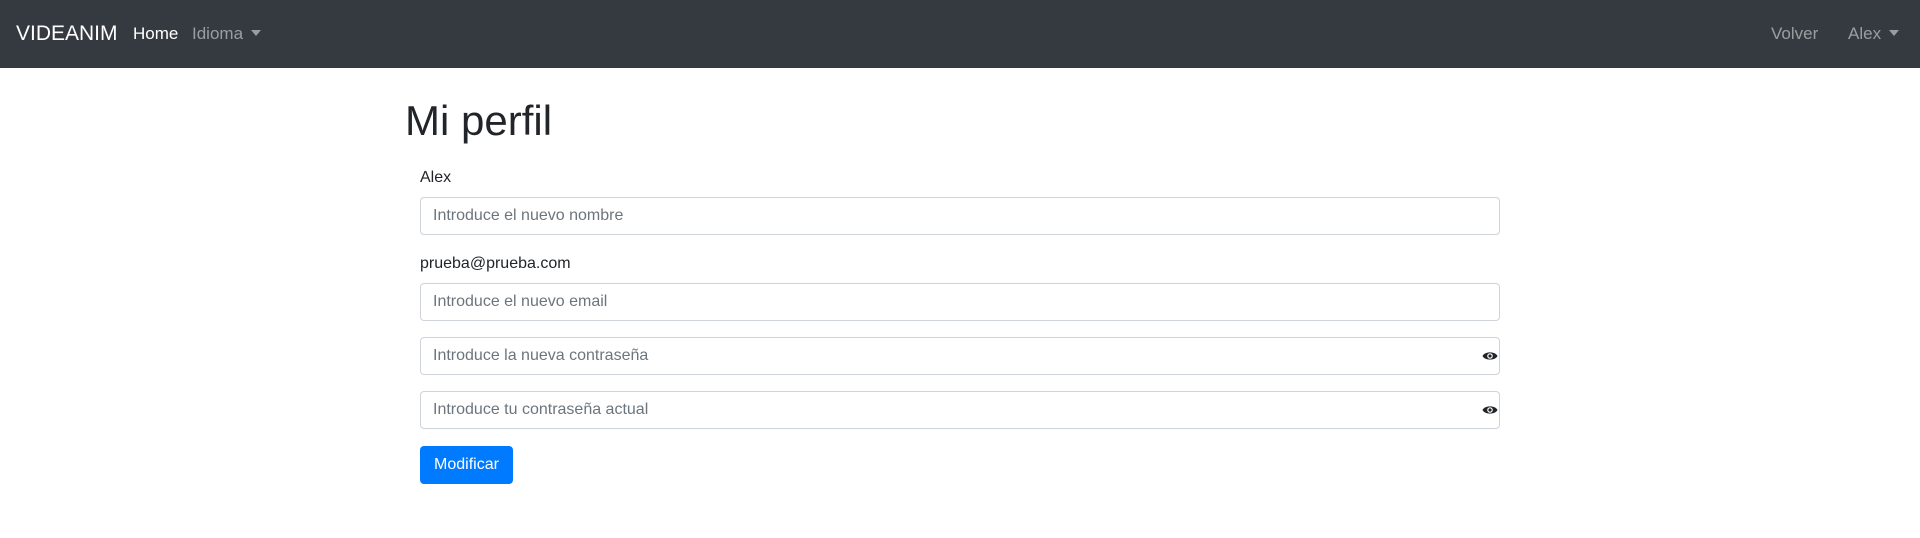  I want to click on top-navbar: VIDEANIM Home Idioma Volver Alex, so click(960, 34).